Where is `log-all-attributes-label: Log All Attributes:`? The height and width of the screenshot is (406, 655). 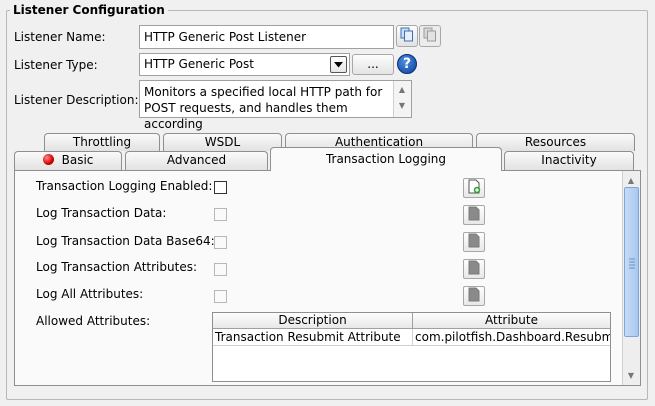
log-all-attributes-label: Log All Attributes: is located at coordinates (90, 294).